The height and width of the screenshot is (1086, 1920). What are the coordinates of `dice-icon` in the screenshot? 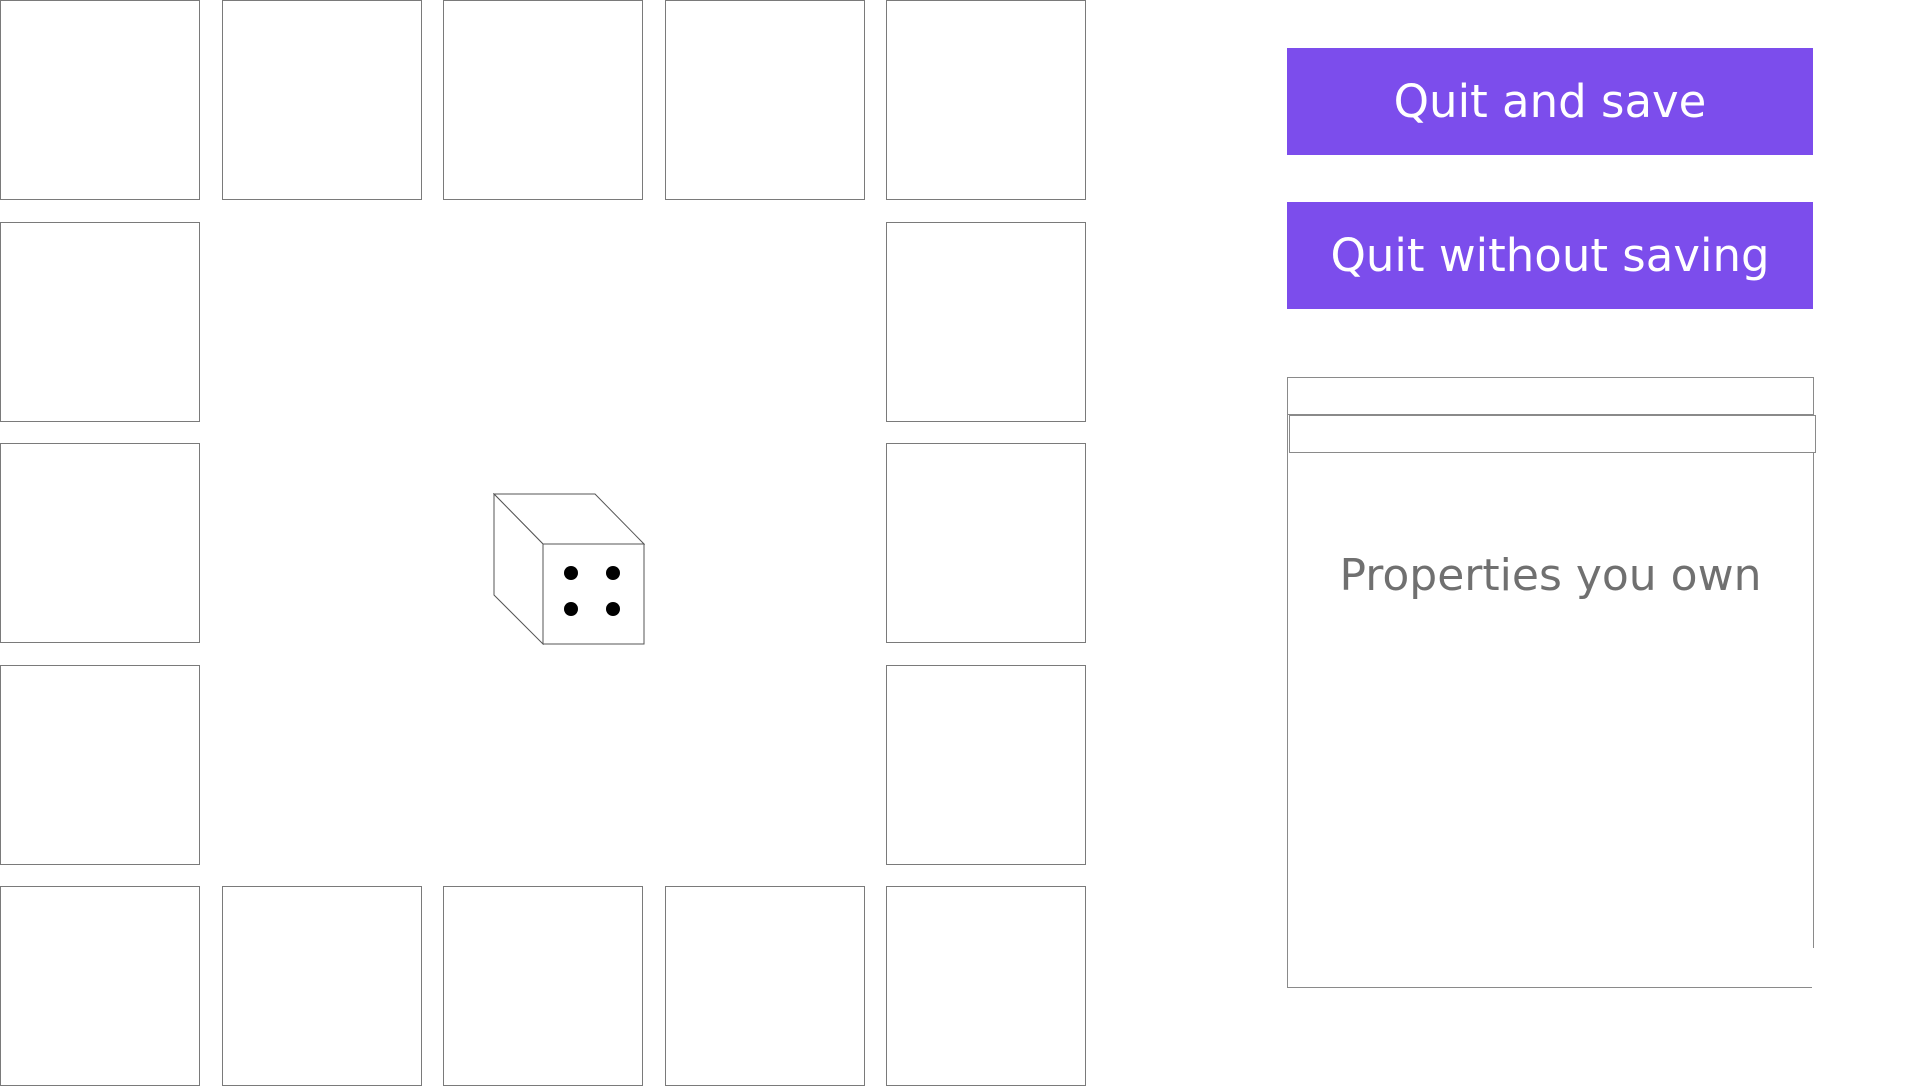 It's located at (569, 569).